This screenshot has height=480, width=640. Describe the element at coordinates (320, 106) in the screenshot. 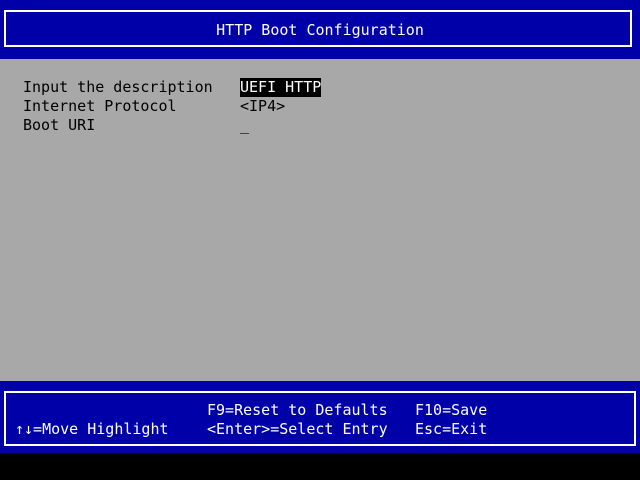

I see `form-row-internet-protocol: Internet Protocol <IP4>` at that location.